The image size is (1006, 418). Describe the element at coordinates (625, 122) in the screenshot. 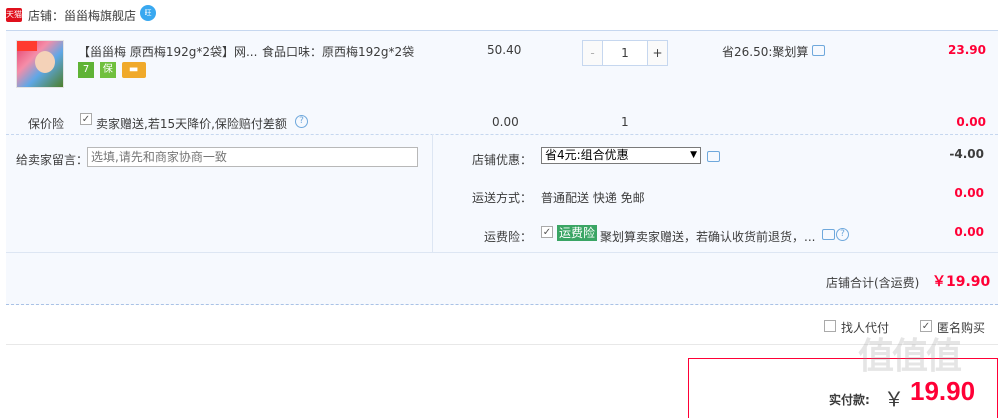

I see `price-insurance-qty: 1` at that location.